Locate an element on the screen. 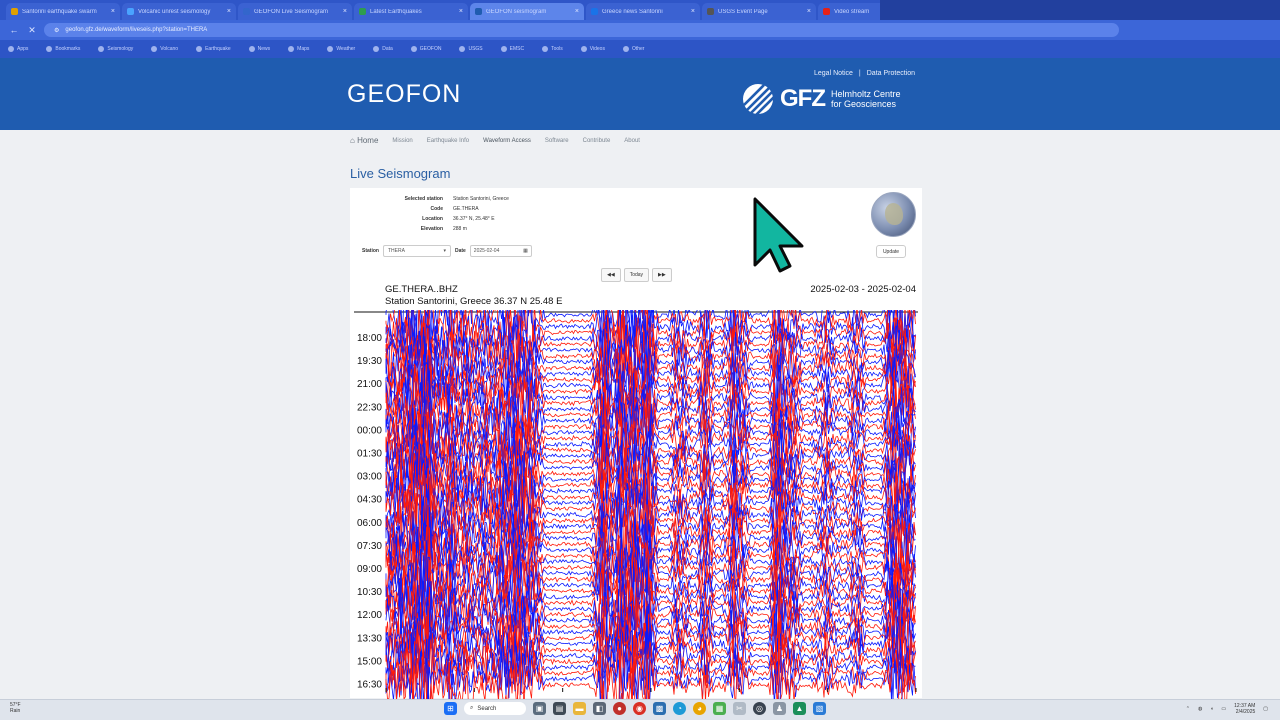  browser-tab: Volcanic unrest seismology × is located at coordinates (179, 11).